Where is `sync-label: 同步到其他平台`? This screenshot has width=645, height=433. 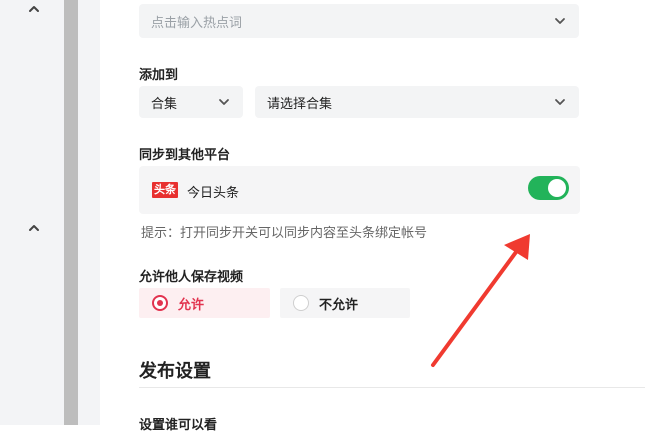
sync-label: 同步到其他平台 is located at coordinates (185, 154).